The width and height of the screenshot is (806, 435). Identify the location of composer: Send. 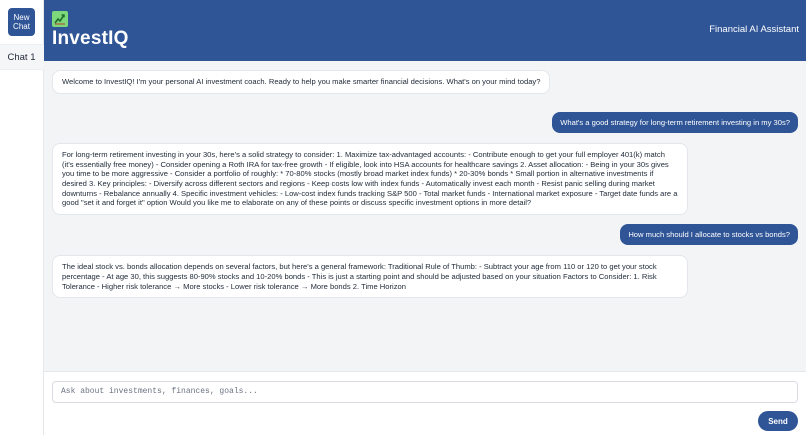
(425, 403).